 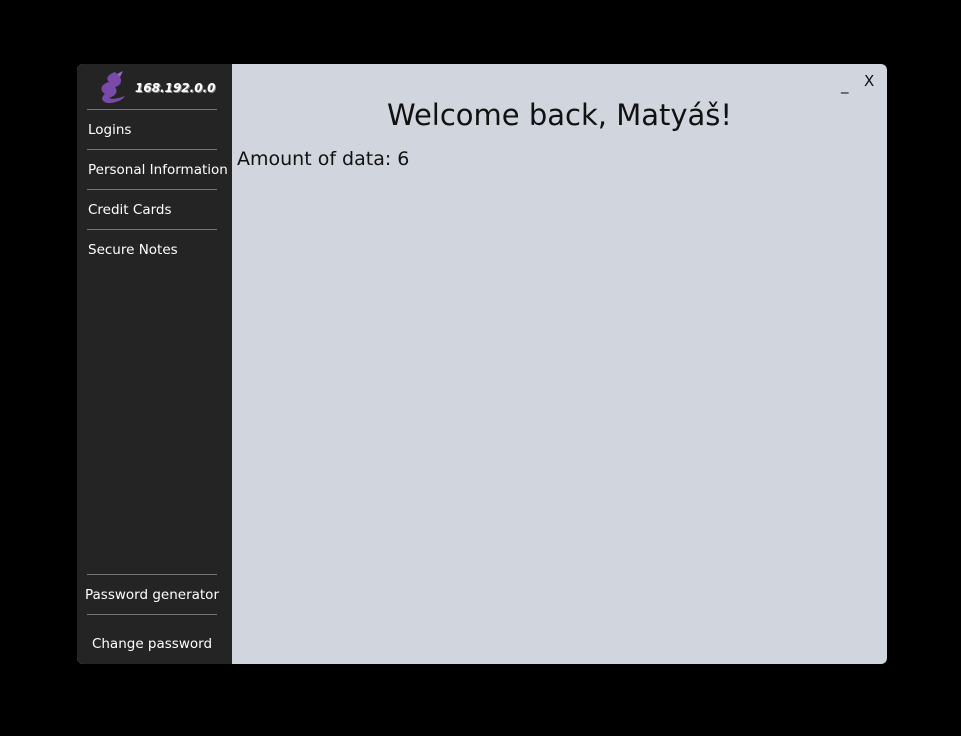 I want to click on sidebar-item-logins: Logins, so click(x=109, y=130).